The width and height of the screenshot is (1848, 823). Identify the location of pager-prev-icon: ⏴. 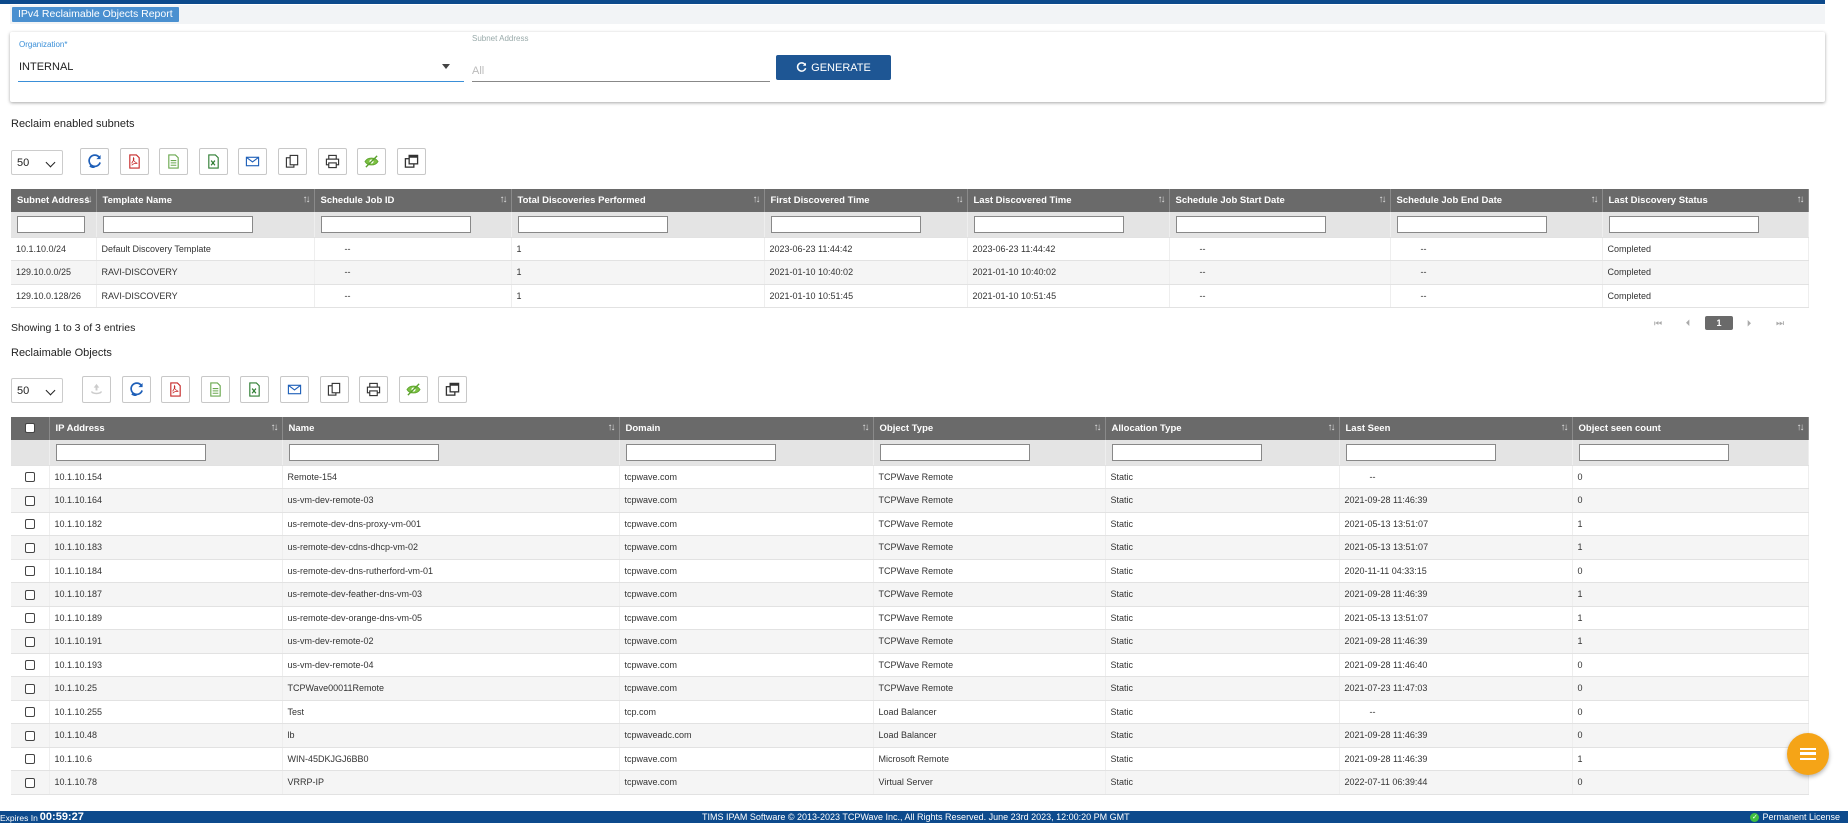
(1688, 323).